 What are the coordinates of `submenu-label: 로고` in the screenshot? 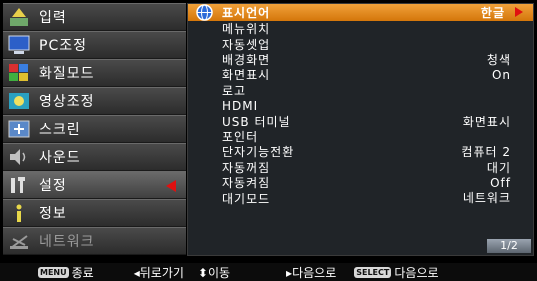 It's located at (234, 90).